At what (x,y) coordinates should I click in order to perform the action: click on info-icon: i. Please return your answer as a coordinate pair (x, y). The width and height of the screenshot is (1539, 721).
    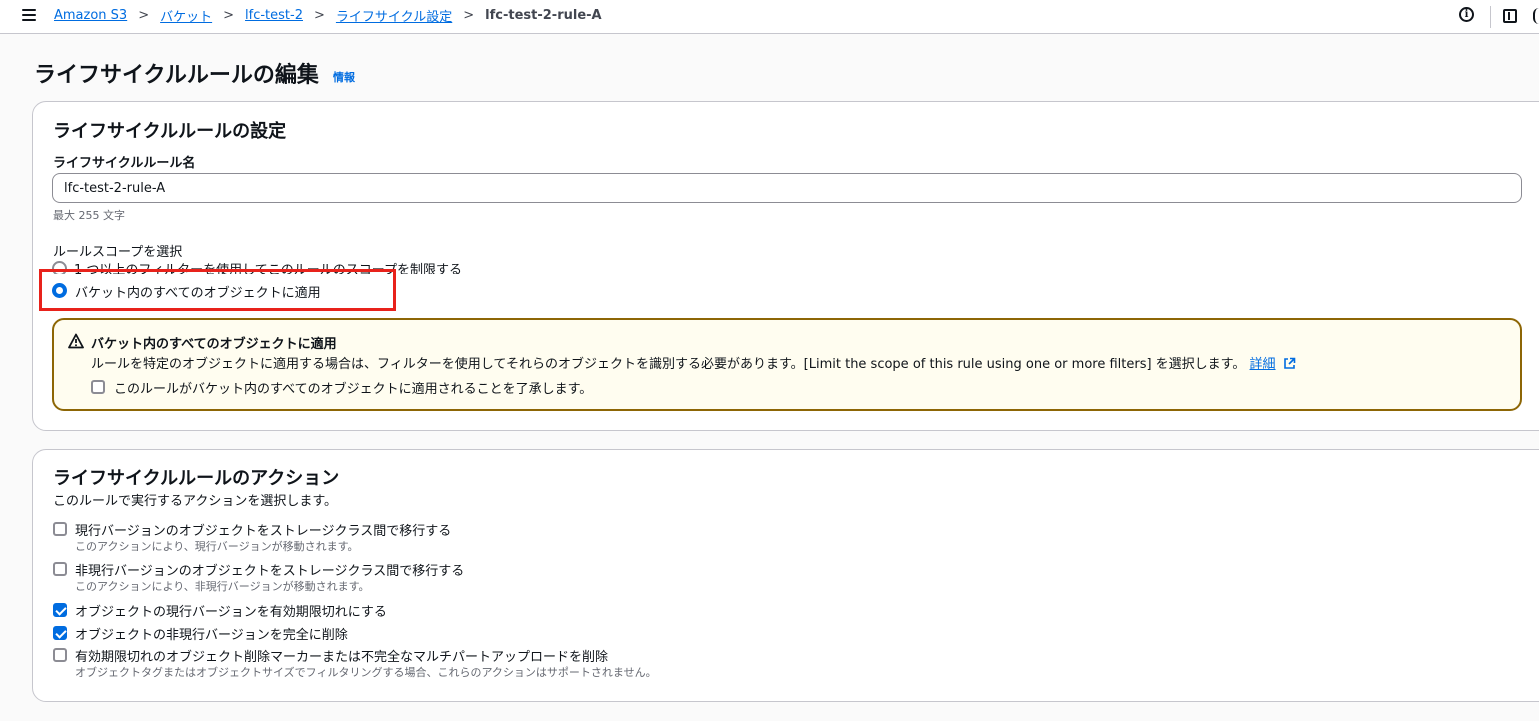
    Looking at the image, I should click on (1466, 14).